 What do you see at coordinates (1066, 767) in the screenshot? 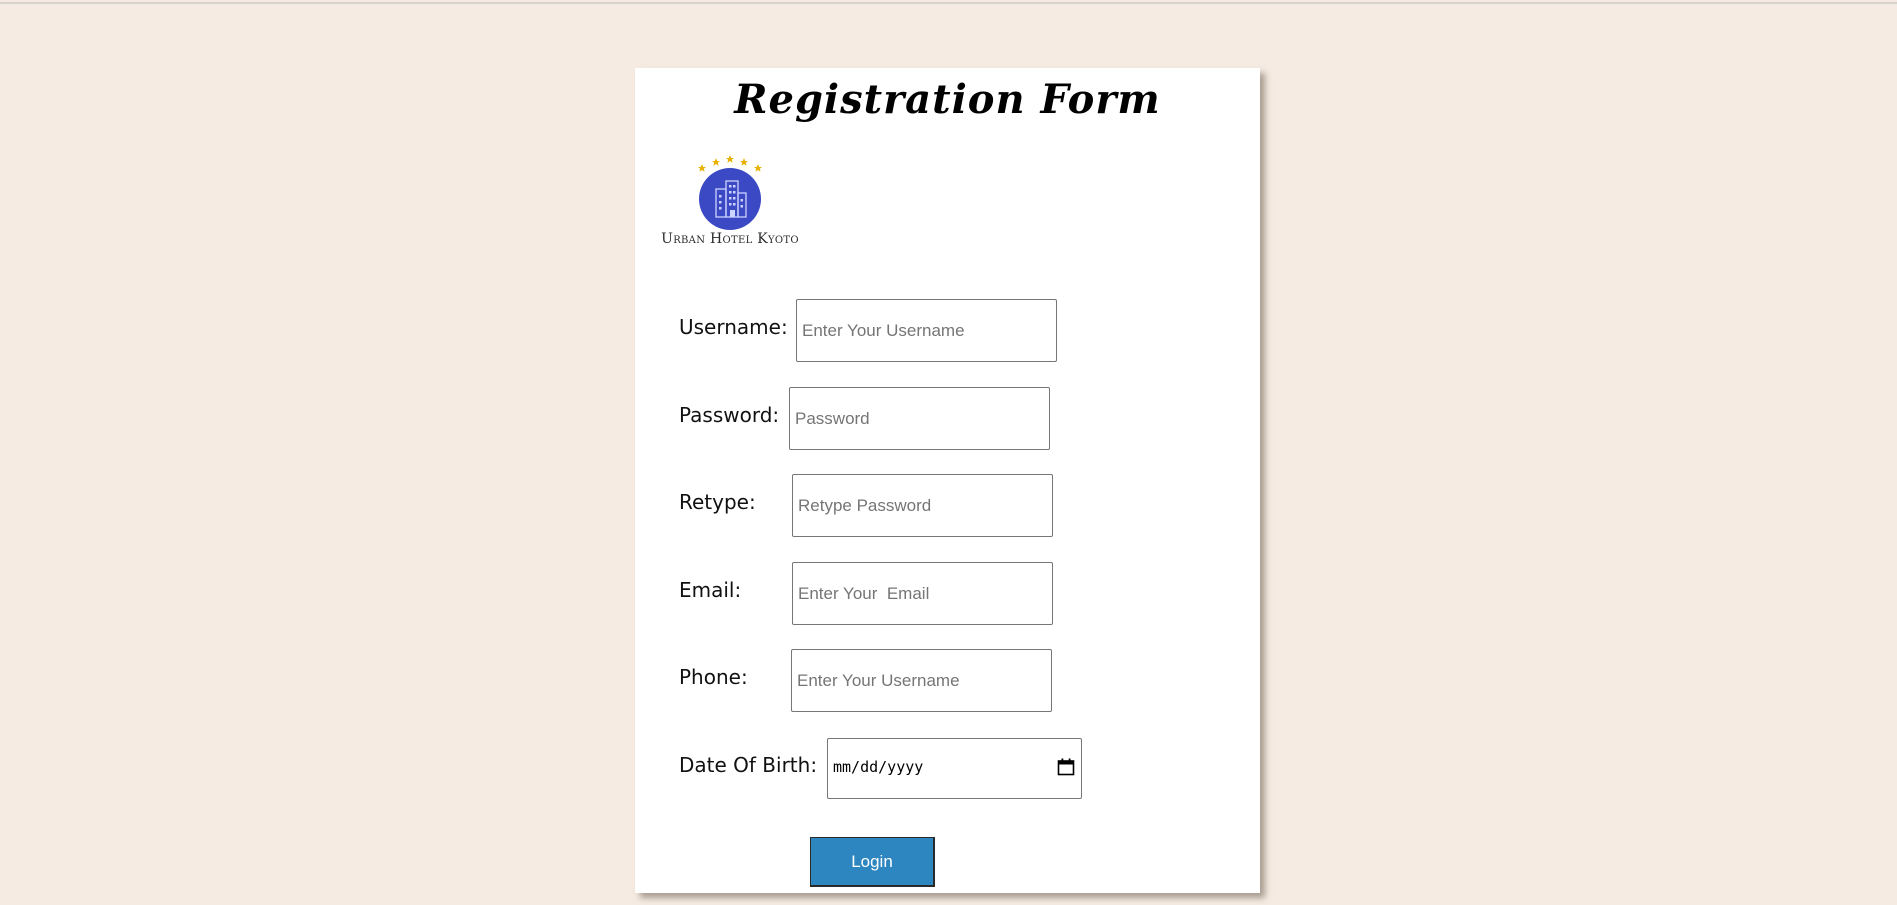
I see `calendar-icon` at bounding box center [1066, 767].